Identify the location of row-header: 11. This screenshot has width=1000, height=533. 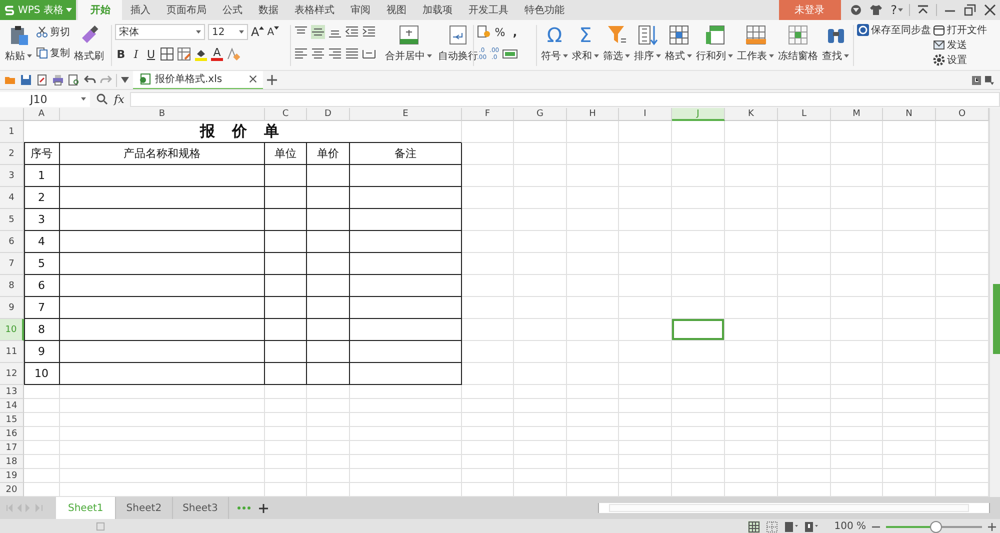
(12, 352).